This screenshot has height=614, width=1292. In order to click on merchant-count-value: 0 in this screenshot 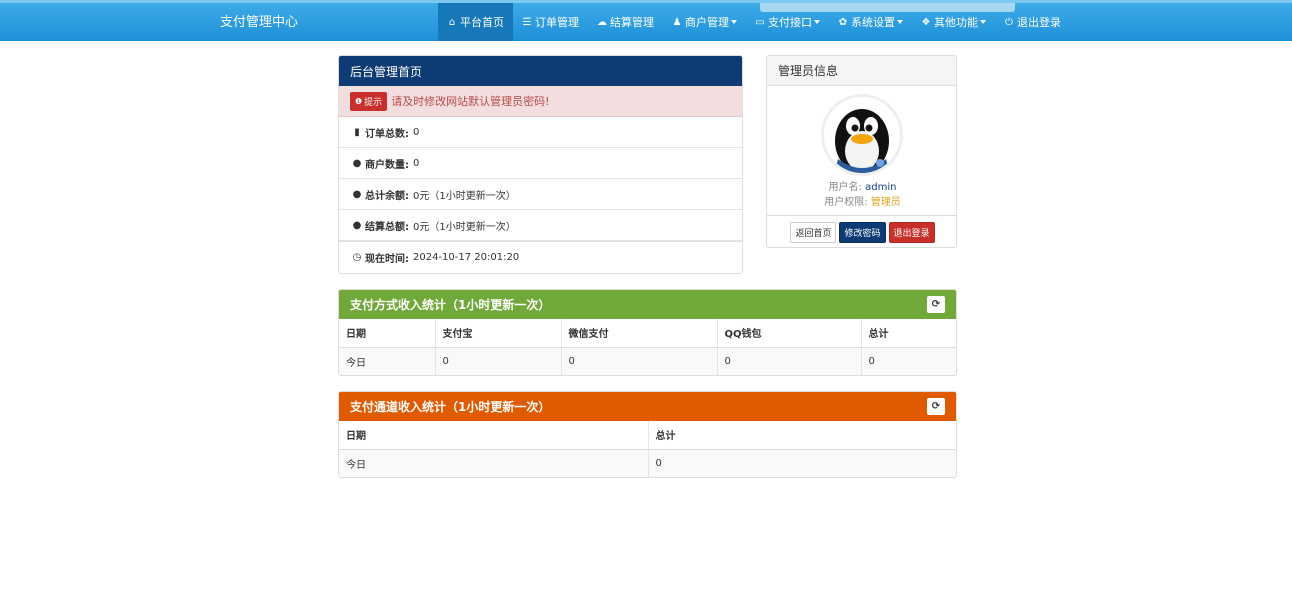, I will do `click(416, 163)`.